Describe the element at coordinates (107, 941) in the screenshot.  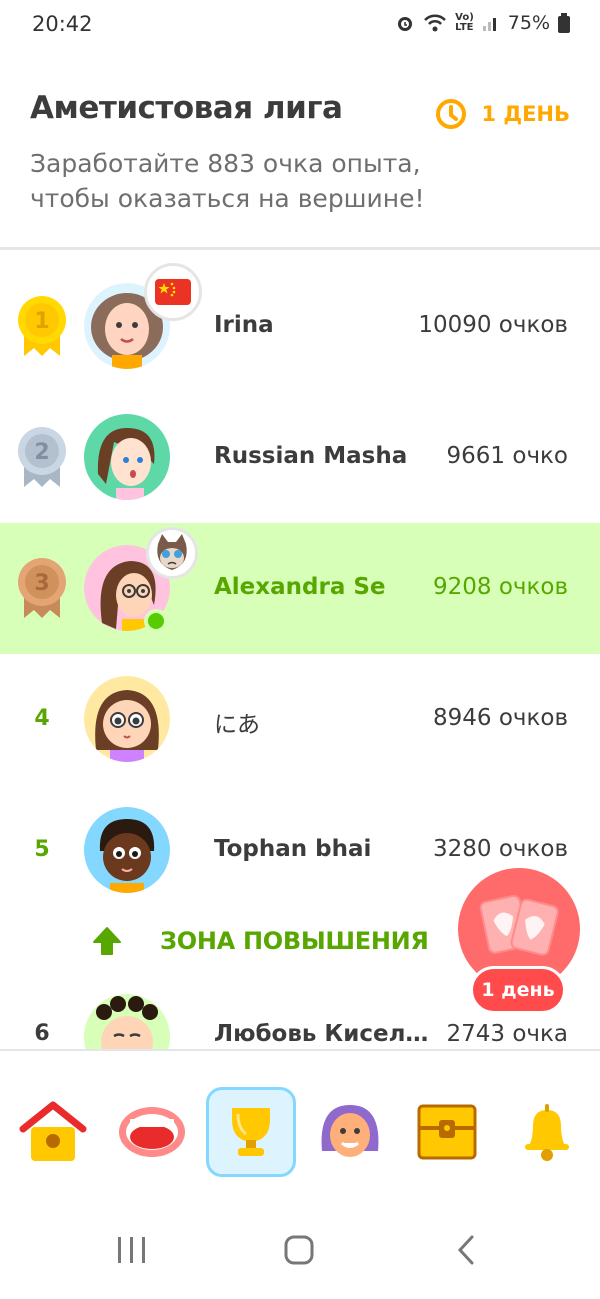
I see `arrow-up-icon` at that location.